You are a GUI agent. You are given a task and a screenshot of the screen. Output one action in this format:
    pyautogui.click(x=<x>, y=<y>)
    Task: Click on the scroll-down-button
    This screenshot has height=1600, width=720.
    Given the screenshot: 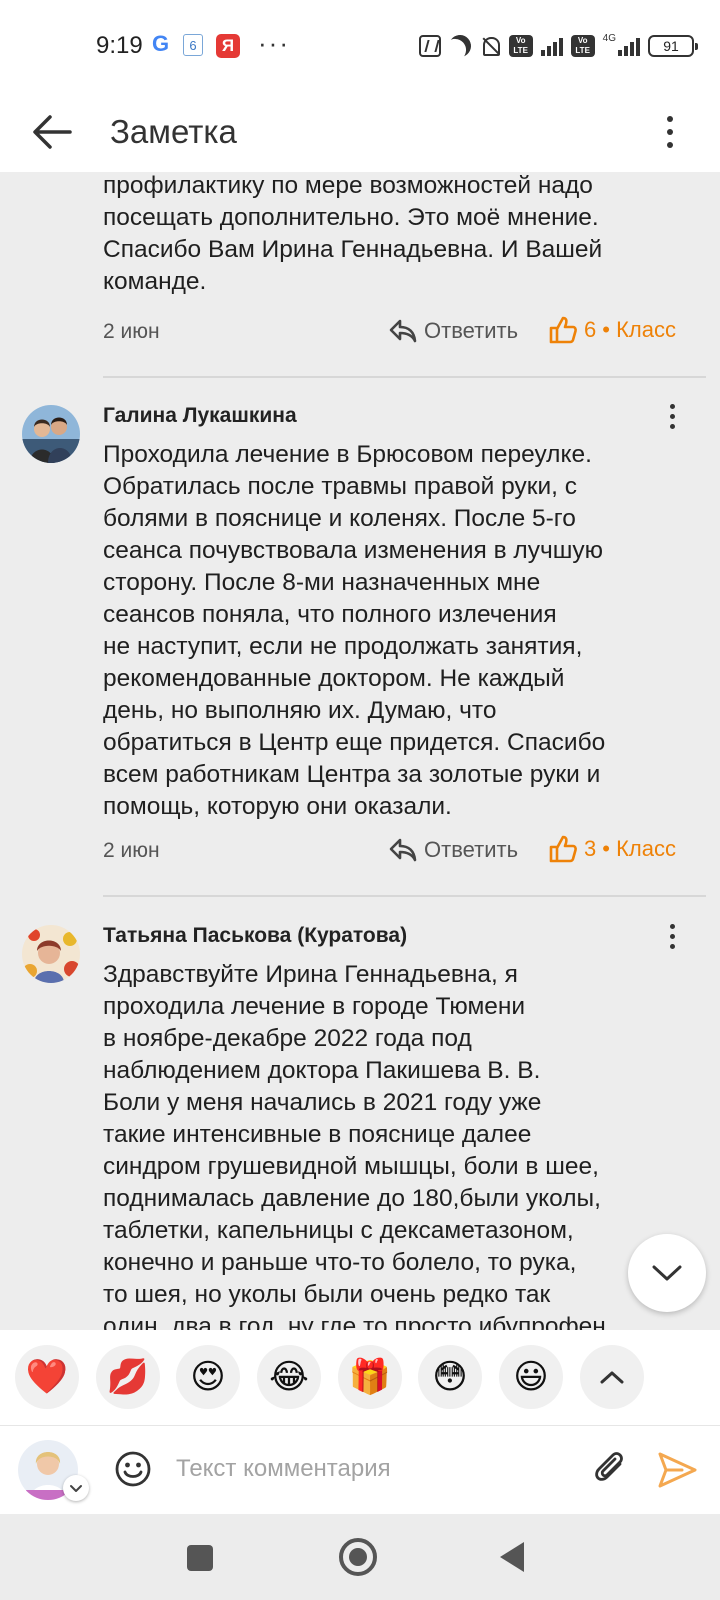 What is the action you would take?
    pyautogui.click(x=667, y=1273)
    